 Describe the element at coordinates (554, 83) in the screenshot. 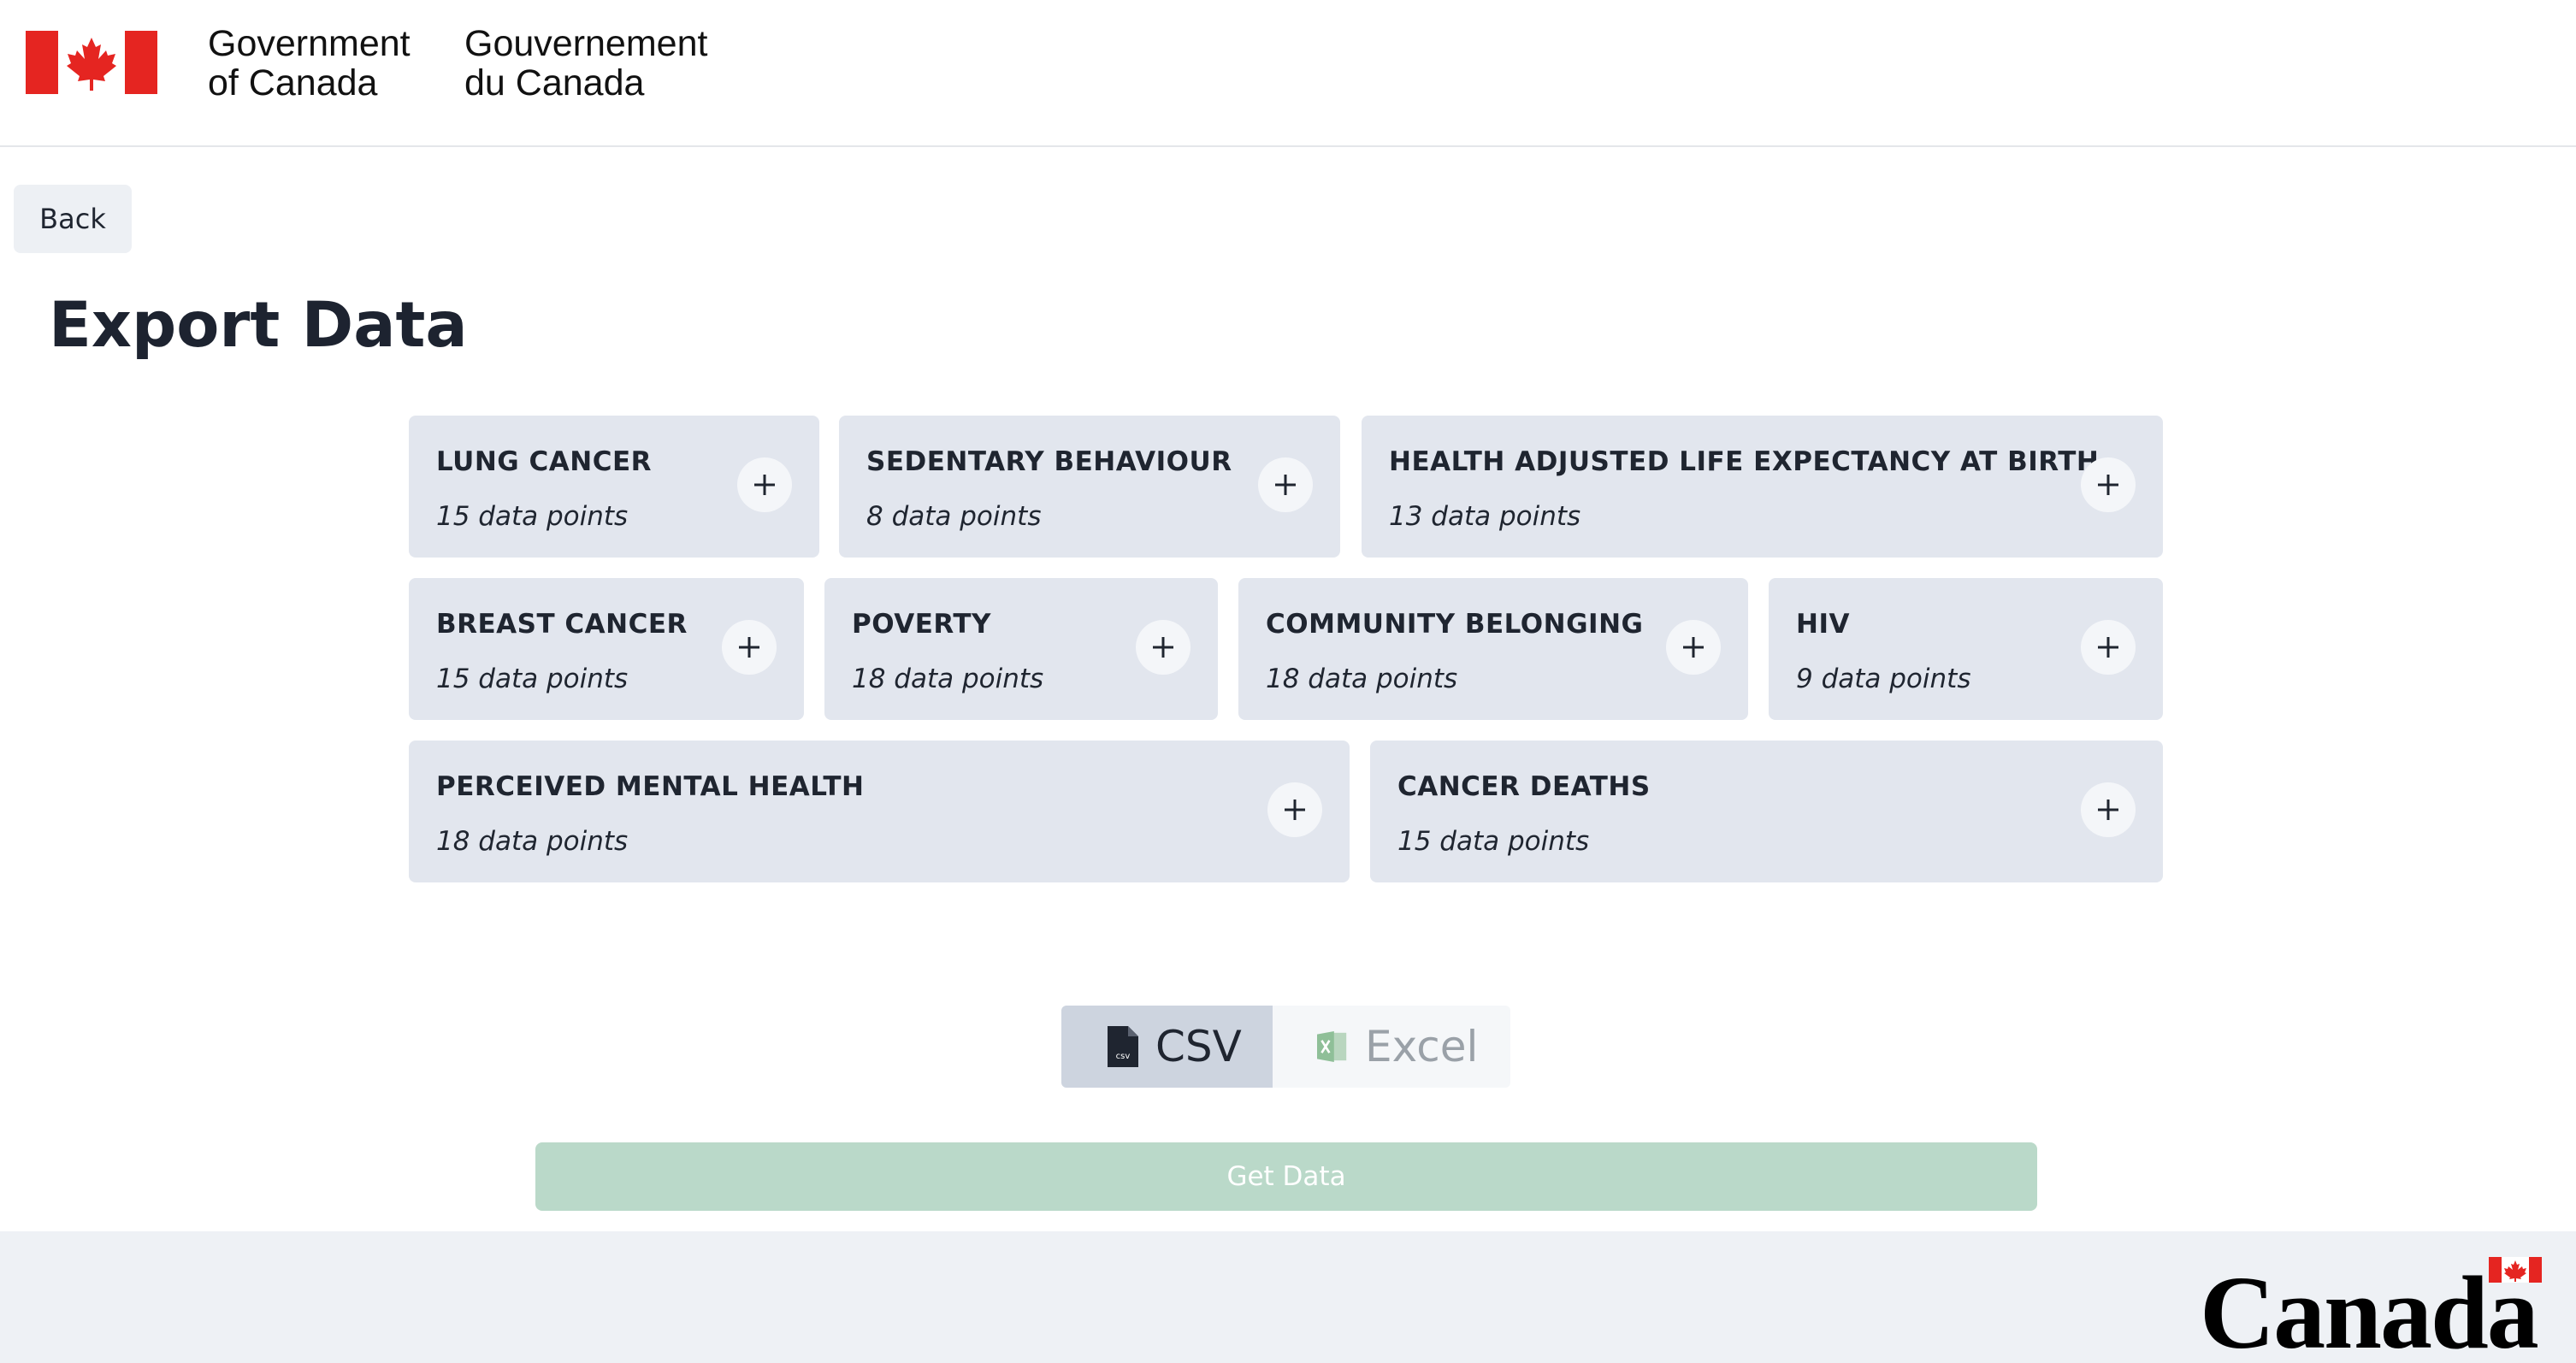

I see `signature-fr-line2: du Canada` at that location.